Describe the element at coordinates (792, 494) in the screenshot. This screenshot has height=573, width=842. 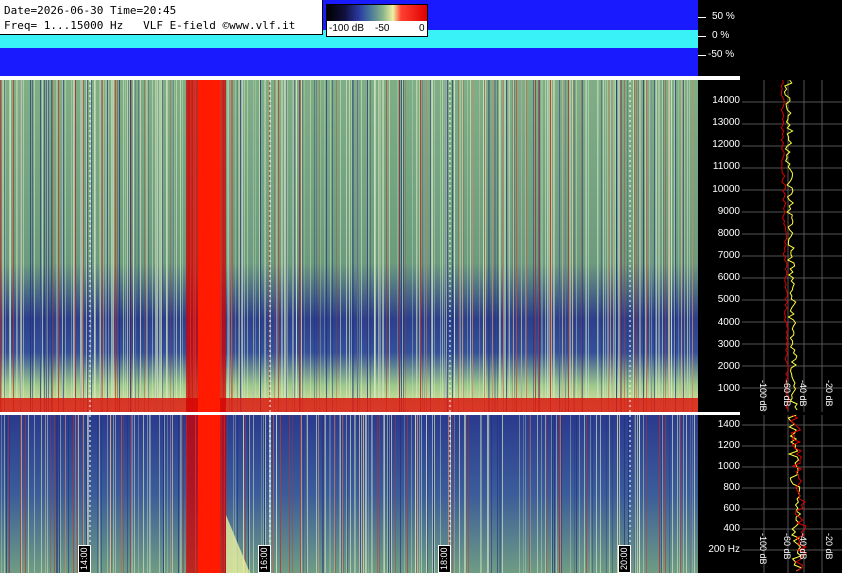
I see `spectrum-profile-bottom: -100 dB -60 dB -40 dB -20 dB` at that location.